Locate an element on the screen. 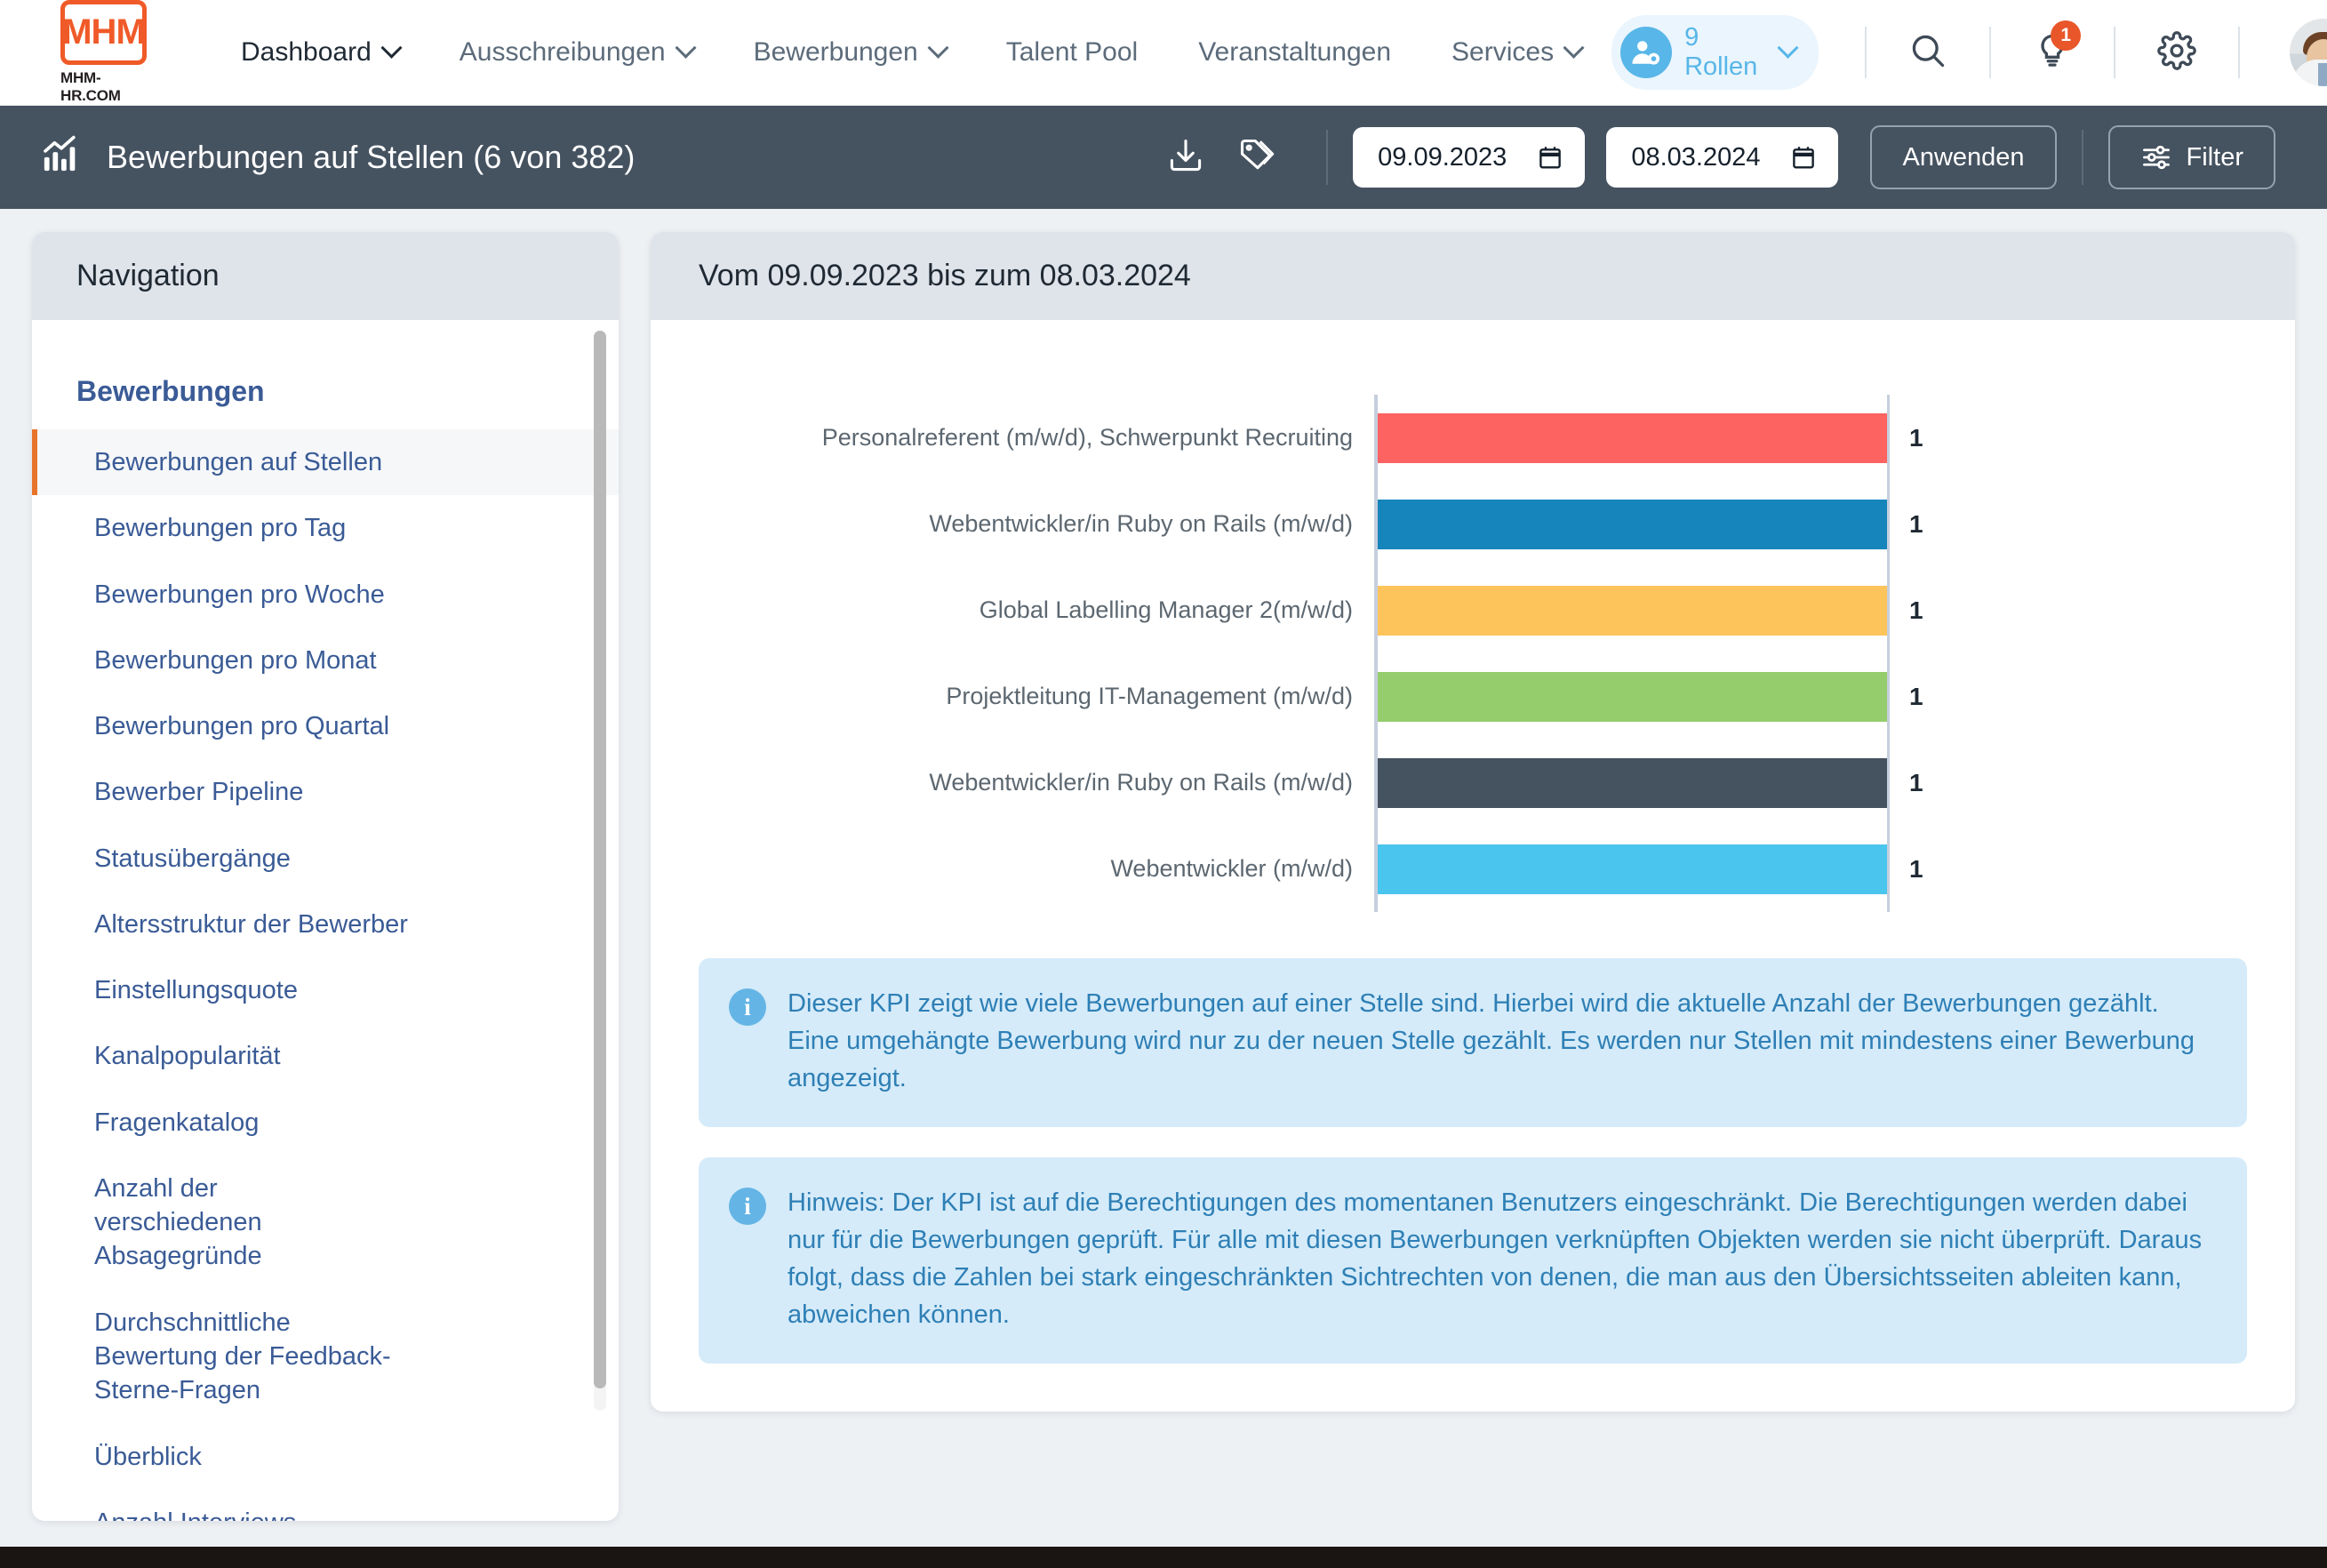 This screenshot has height=1568, width=2327. filter-button: Filter is located at coordinates (2191, 157).